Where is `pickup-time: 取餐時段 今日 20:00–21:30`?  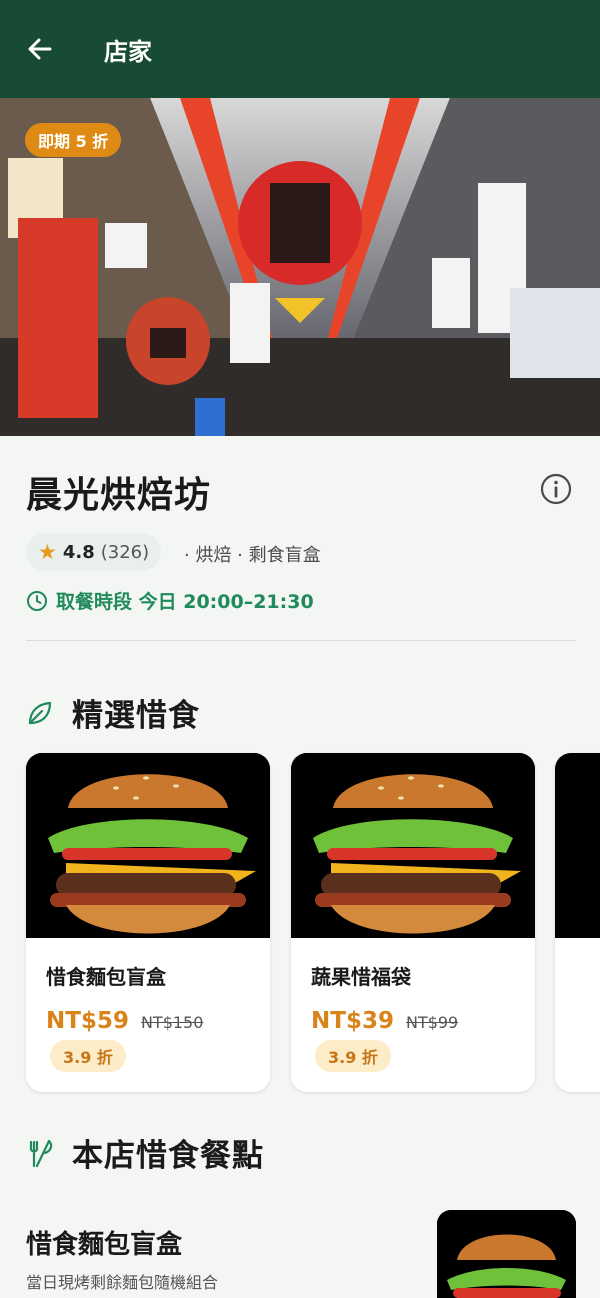 pickup-time: 取餐時段 今日 20:00–21:30 is located at coordinates (170, 600).